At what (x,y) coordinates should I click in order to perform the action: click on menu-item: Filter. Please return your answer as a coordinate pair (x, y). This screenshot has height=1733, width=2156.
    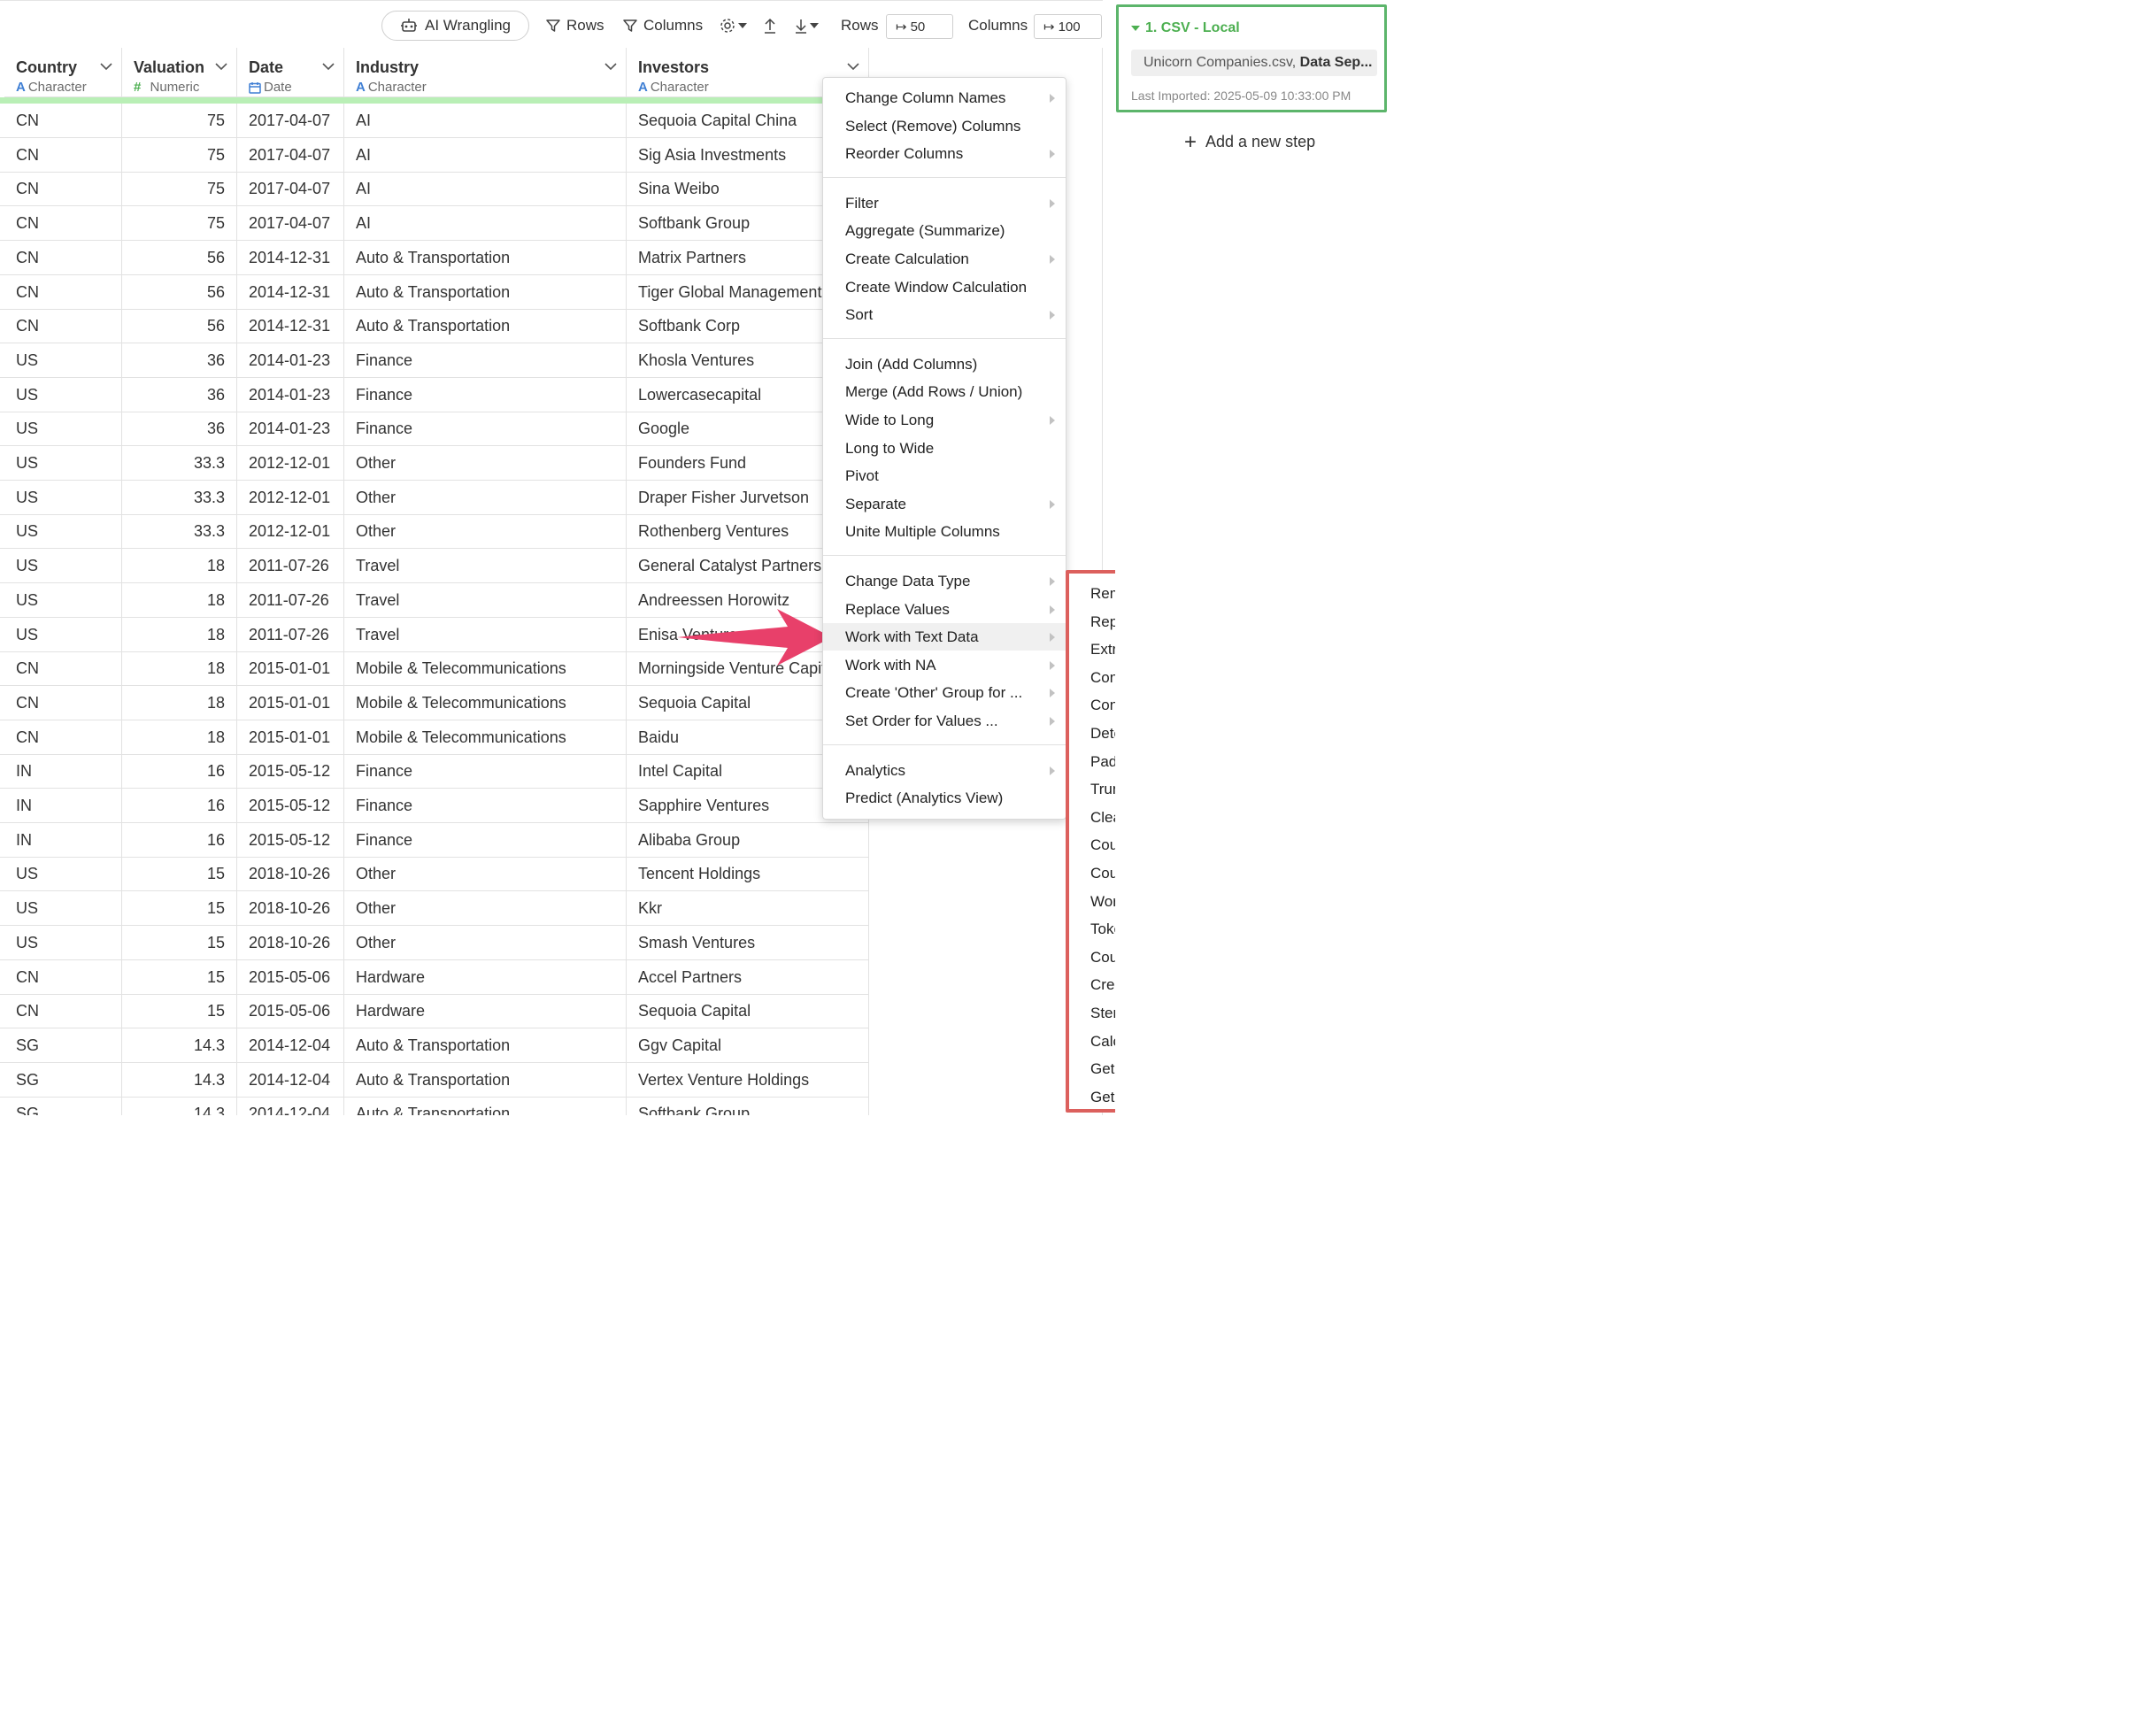
    Looking at the image, I should click on (944, 203).